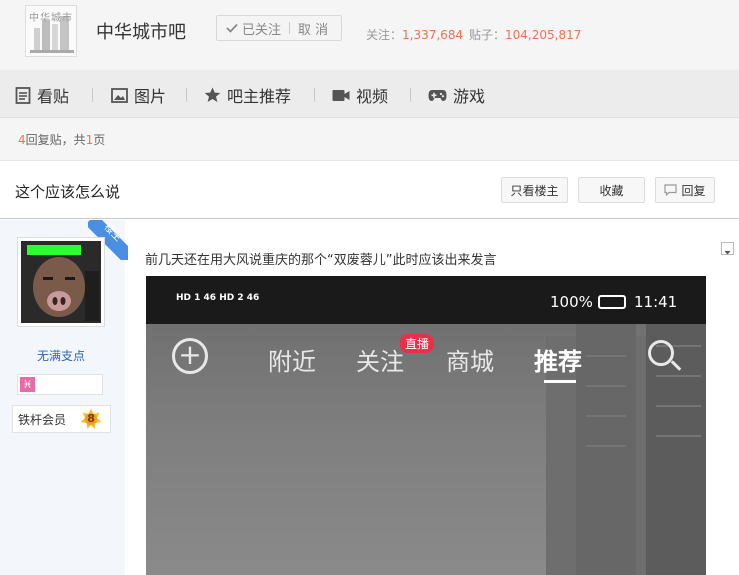  What do you see at coordinates (417, 343) in the screenshot?
I see `live-badge: 直播` at bounding box center [417, 343].